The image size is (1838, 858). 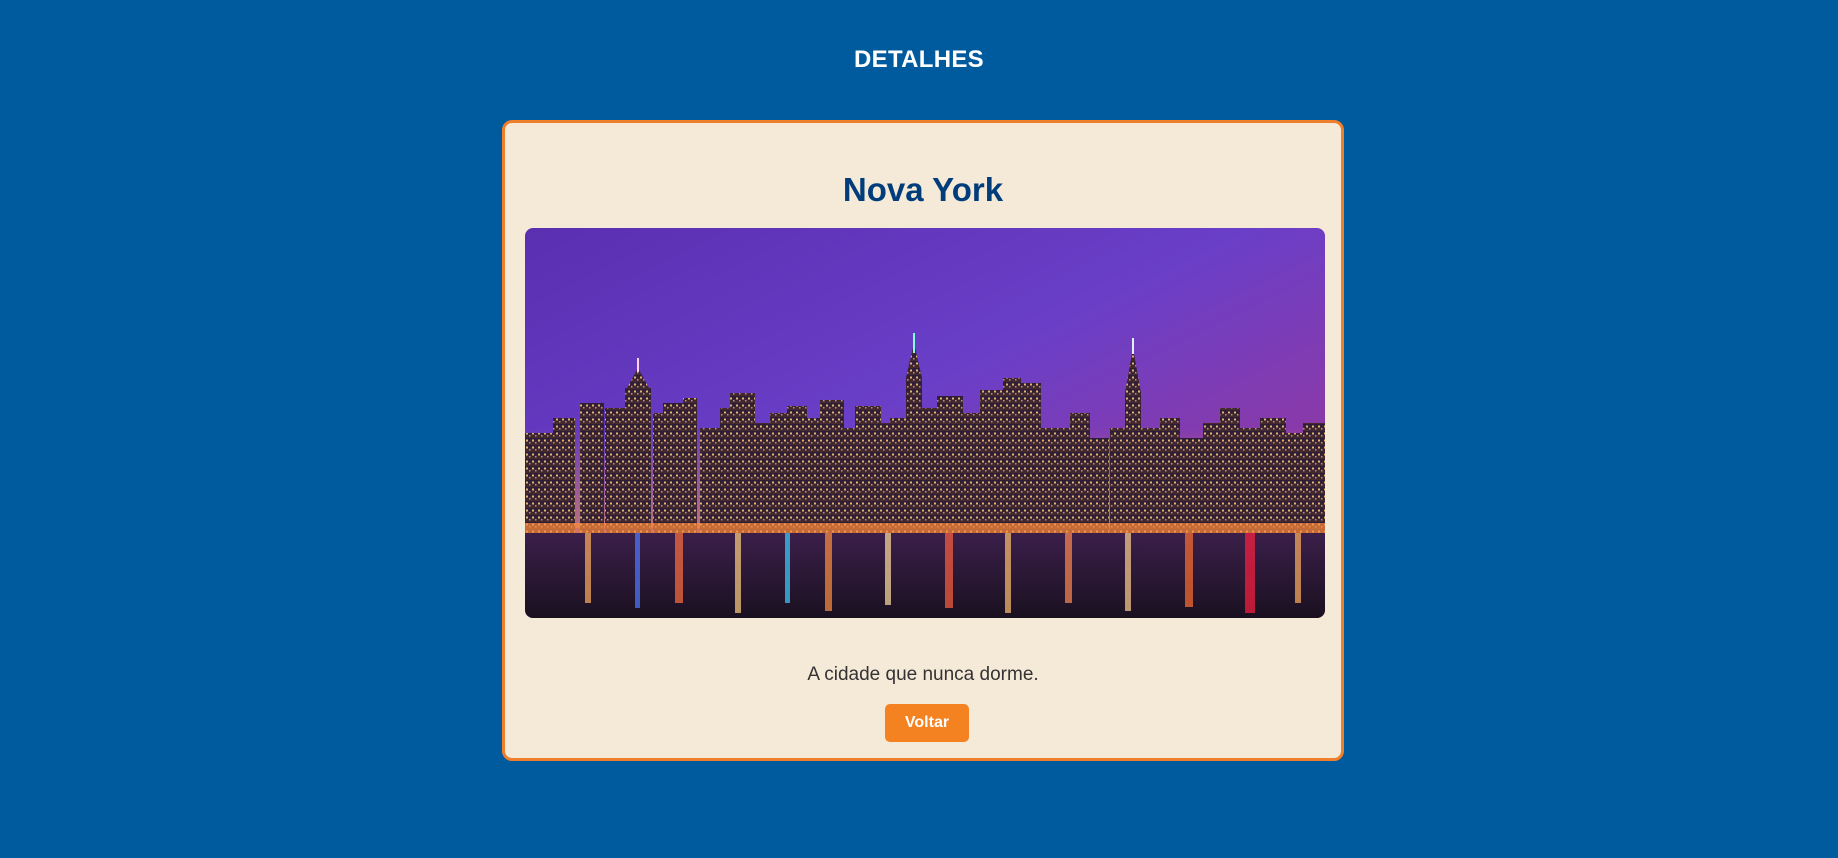 I want to click on destination-description: A cidade que nunca dorme., so click(x=923, y=674).